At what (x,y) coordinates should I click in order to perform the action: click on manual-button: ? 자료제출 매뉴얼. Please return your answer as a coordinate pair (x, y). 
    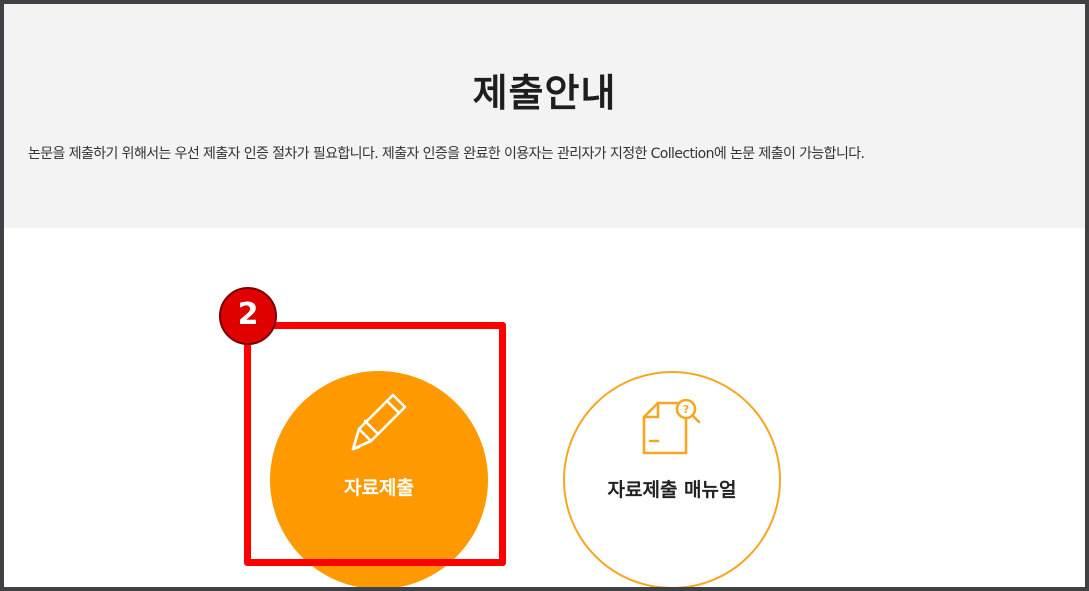
    Looking at the image, I should click on (672, 479).